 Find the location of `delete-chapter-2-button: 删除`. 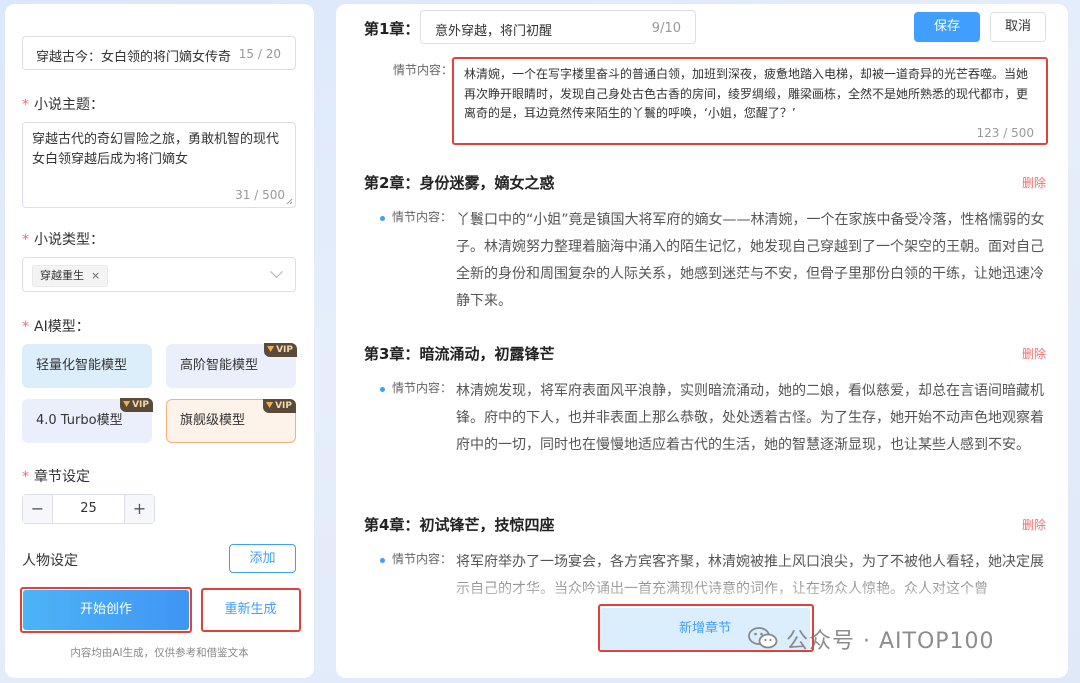

delete-chapter-2-button: 删除 is located at coordinates (1034, 182).